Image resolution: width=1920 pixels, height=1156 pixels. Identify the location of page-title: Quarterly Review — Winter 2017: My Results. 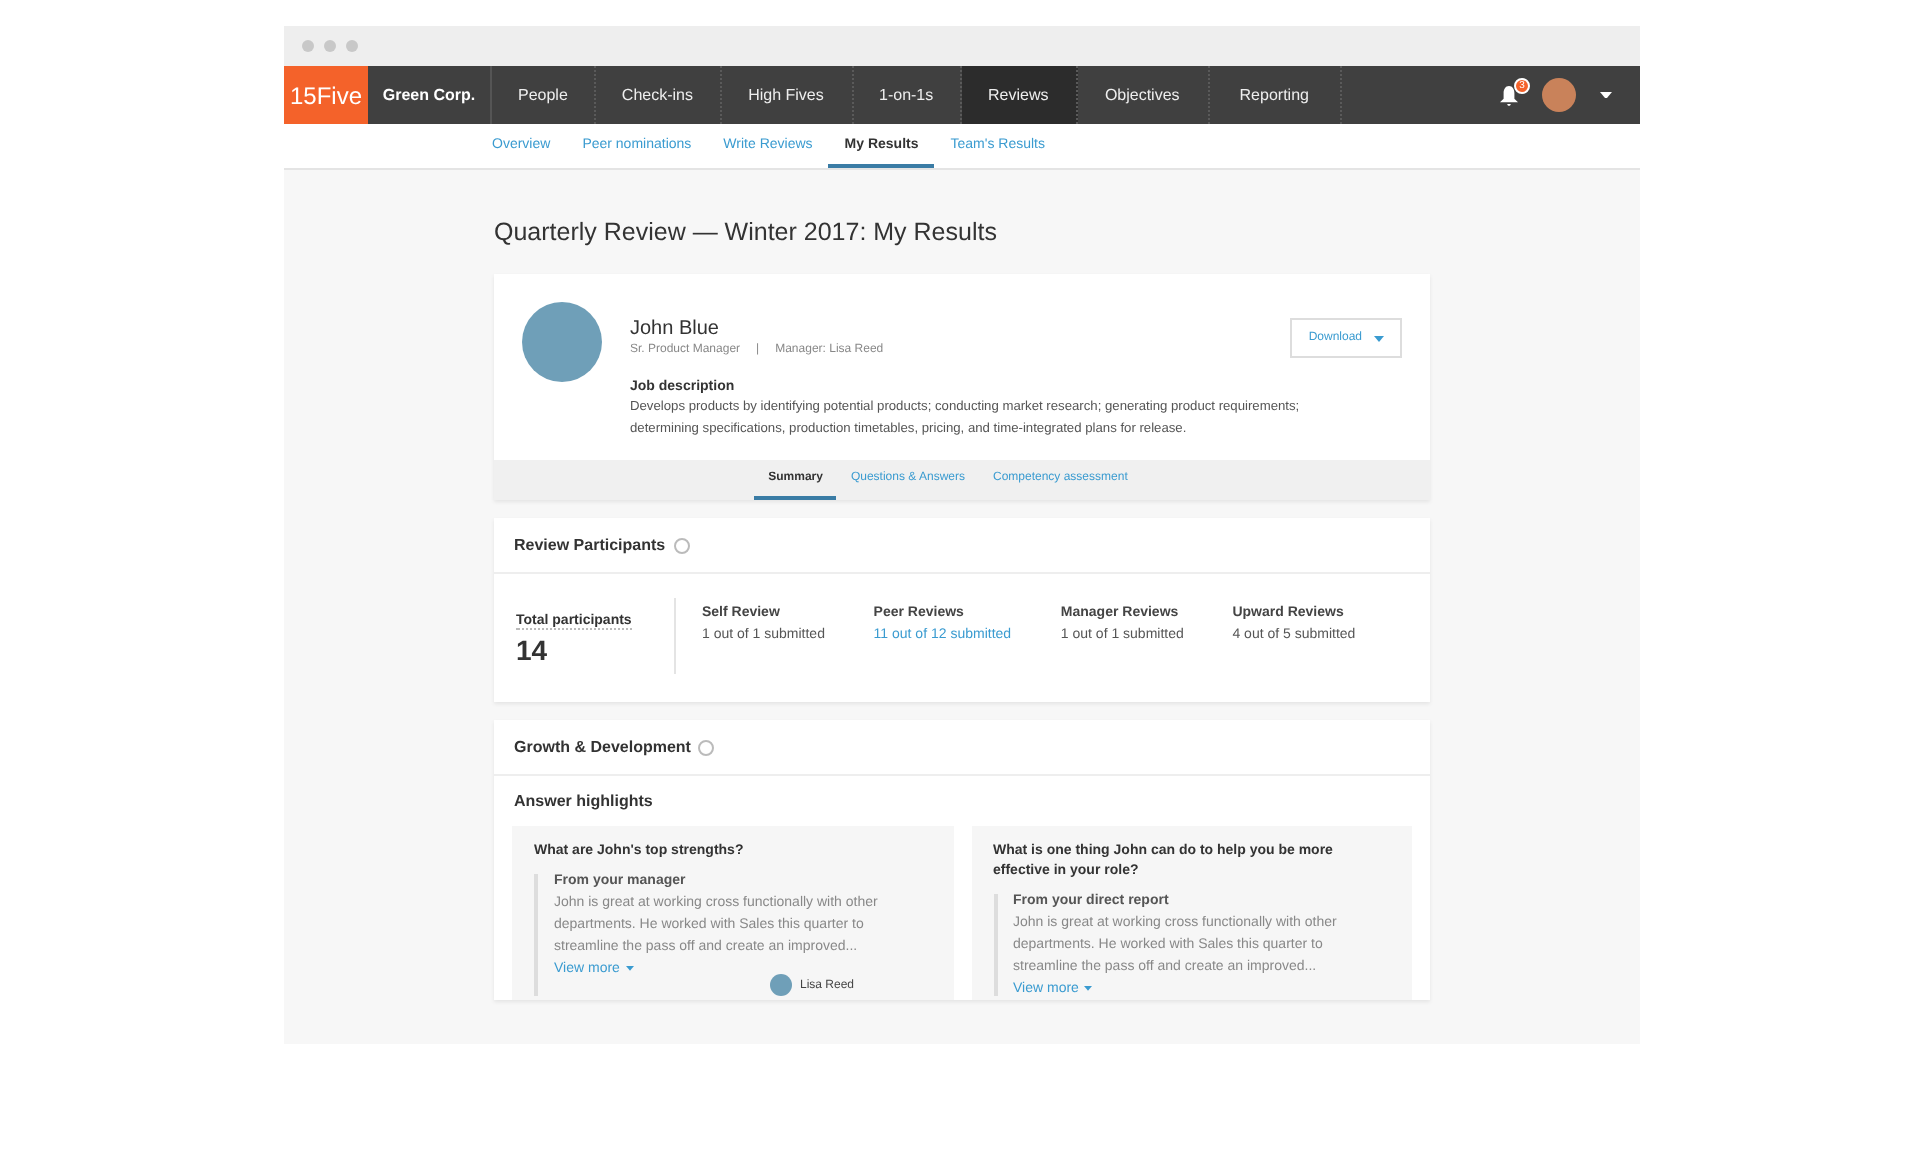
(746, 232).